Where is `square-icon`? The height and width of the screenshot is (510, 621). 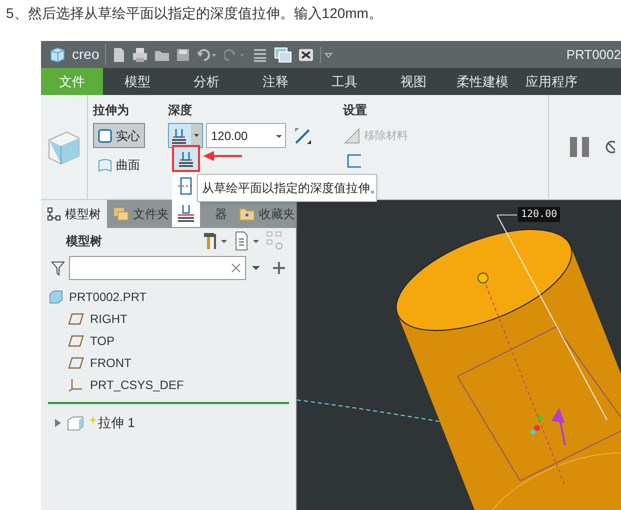 square-icon is located at coordinates (105, 135).